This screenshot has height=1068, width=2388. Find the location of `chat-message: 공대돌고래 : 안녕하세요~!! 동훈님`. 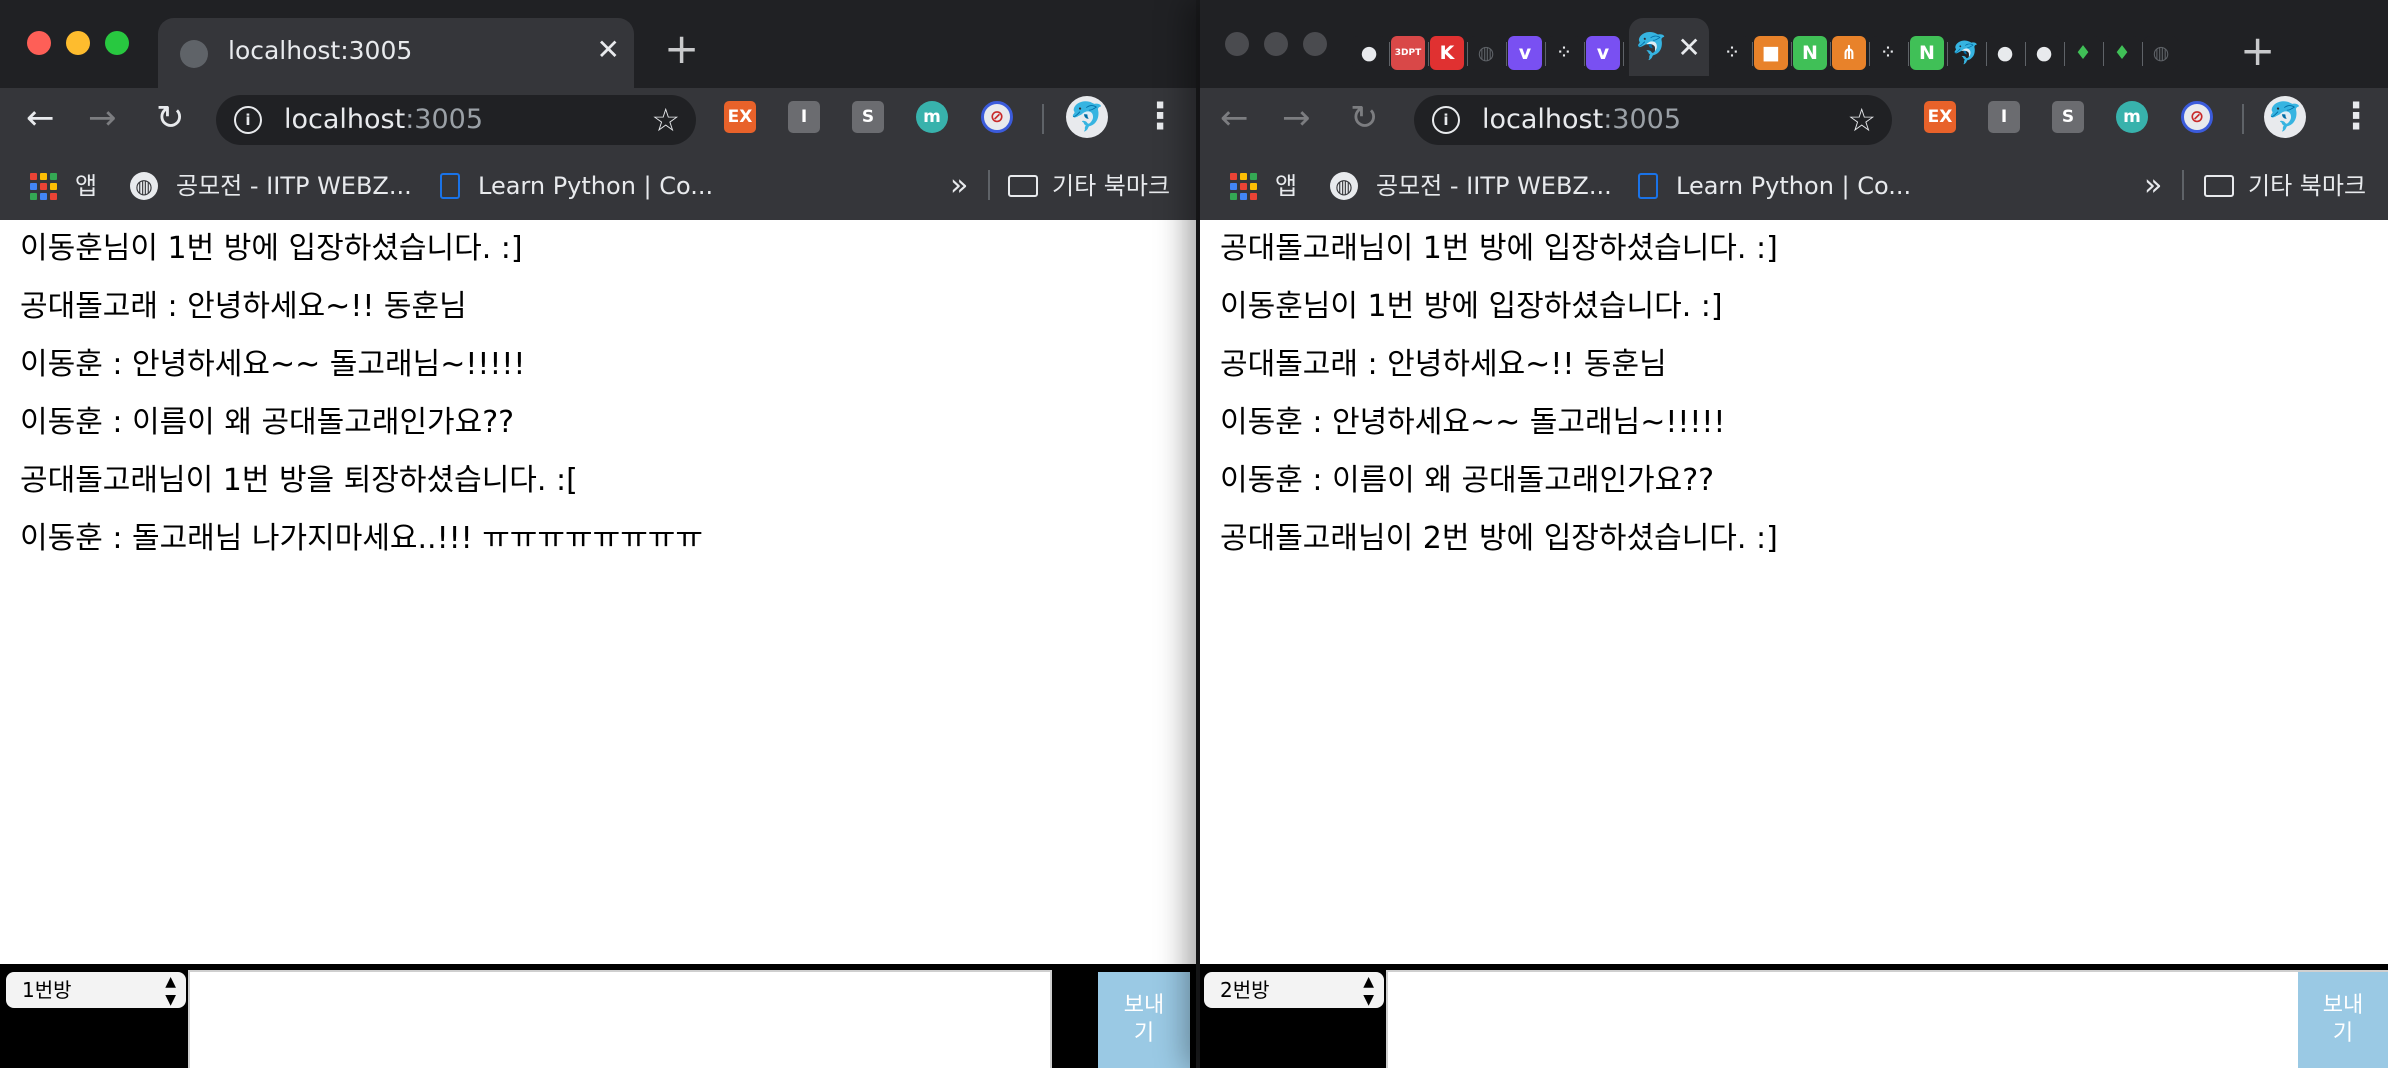

chat-message: 공대돌고래 : 안녕하세요~!! 동훈님 is located at coordinates (243, 306).